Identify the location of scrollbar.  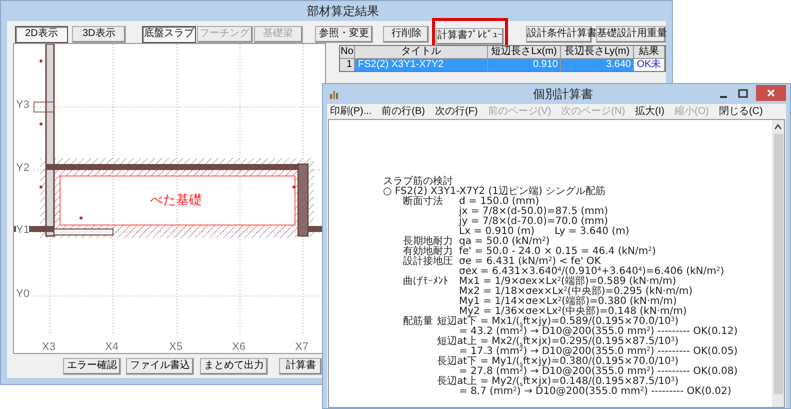
(778, 263).